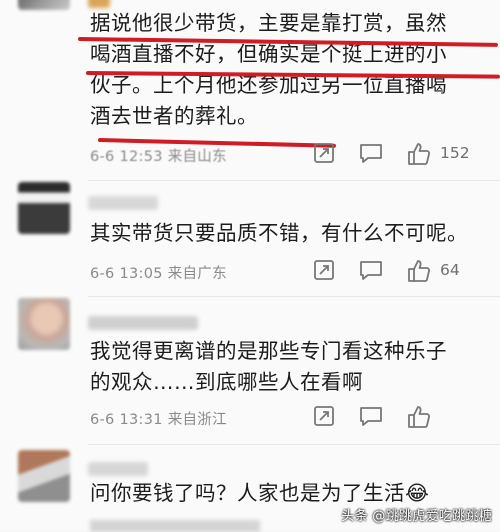 This screenshot has width=500, height=532. I want to click on like-count: 64, so click(450, 270).